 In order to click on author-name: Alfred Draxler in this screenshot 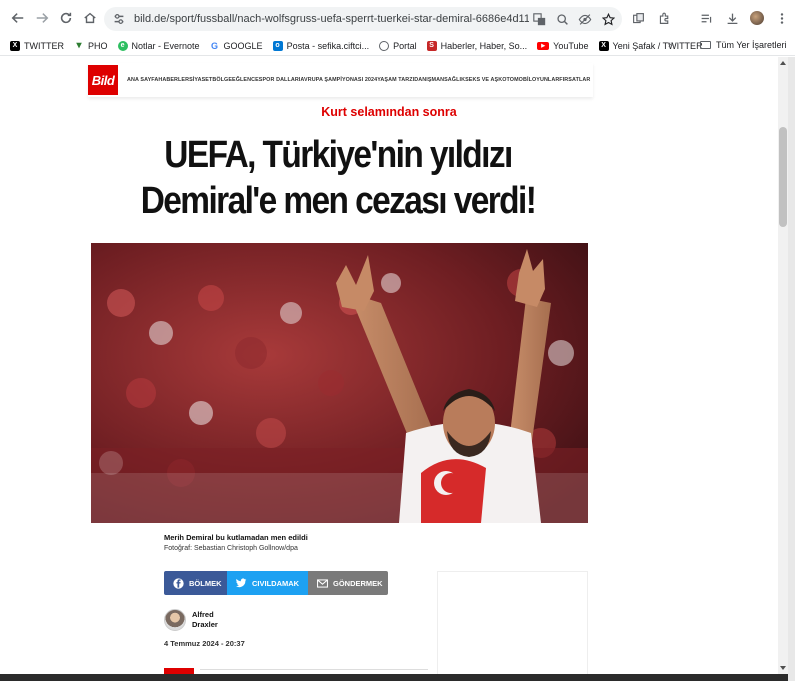, I will do `click(205, 619)`.